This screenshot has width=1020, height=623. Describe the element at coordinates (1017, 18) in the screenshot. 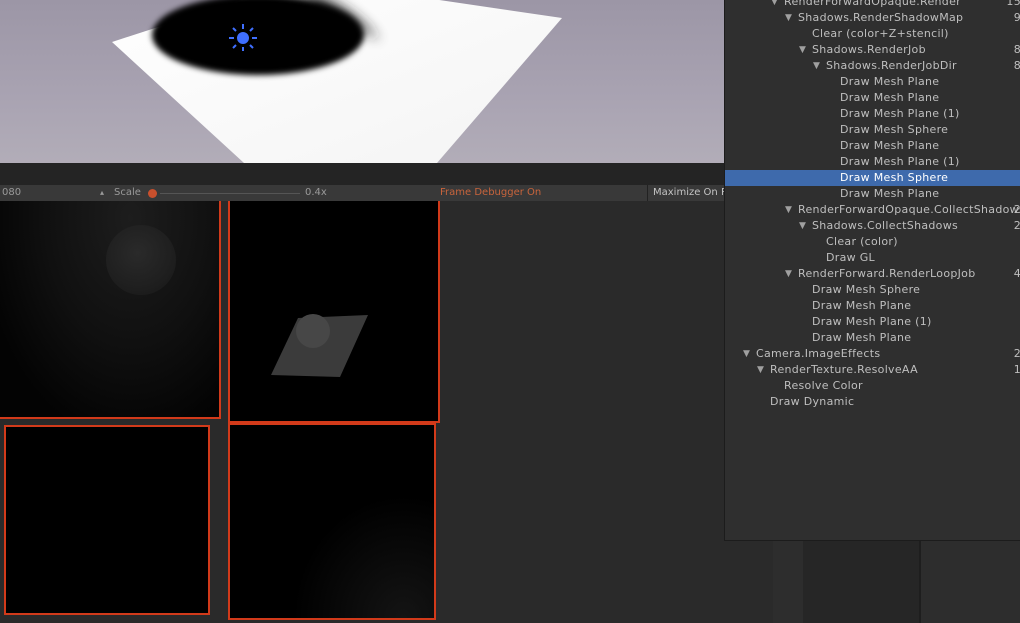

I see `draw-call-count: 9` at that location.